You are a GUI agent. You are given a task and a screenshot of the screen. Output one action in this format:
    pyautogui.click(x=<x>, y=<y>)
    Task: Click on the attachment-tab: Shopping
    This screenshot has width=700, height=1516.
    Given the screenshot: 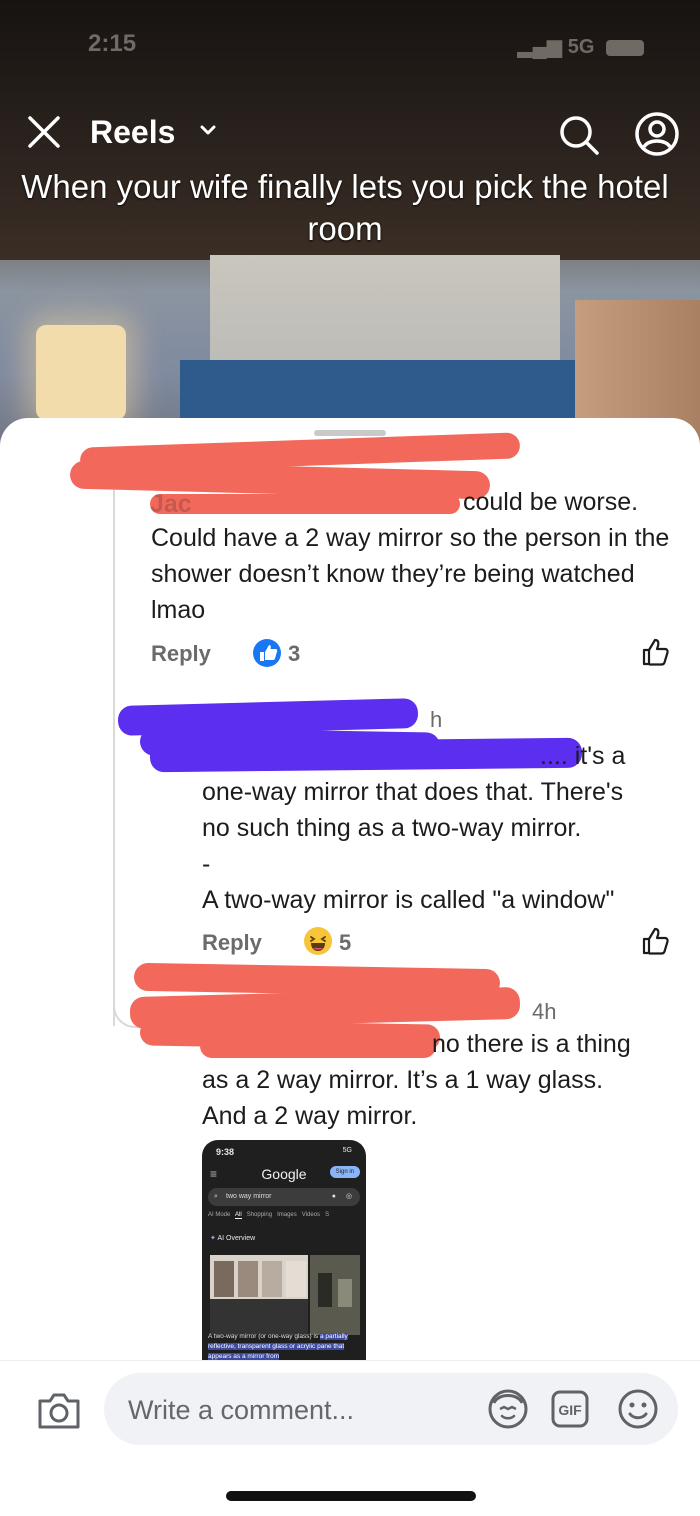 What is the action you would take?
    pyautogui.click(x=259, y=1215)
    